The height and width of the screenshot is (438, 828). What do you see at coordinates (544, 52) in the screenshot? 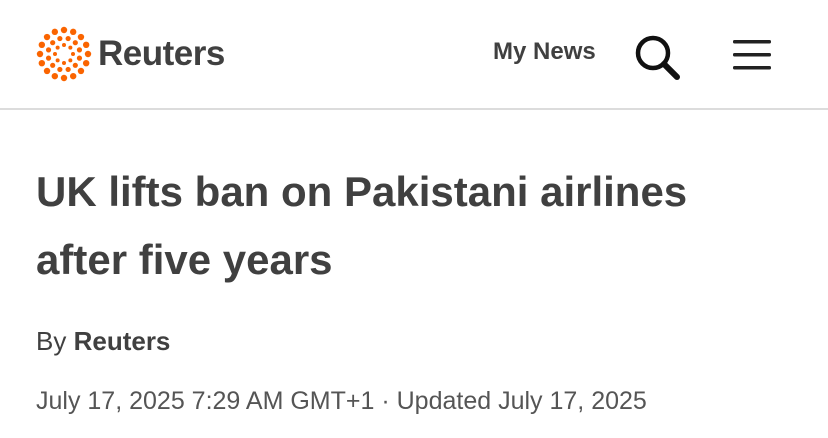
I see `my-news-link: My News` at bounding box center [544, 52].